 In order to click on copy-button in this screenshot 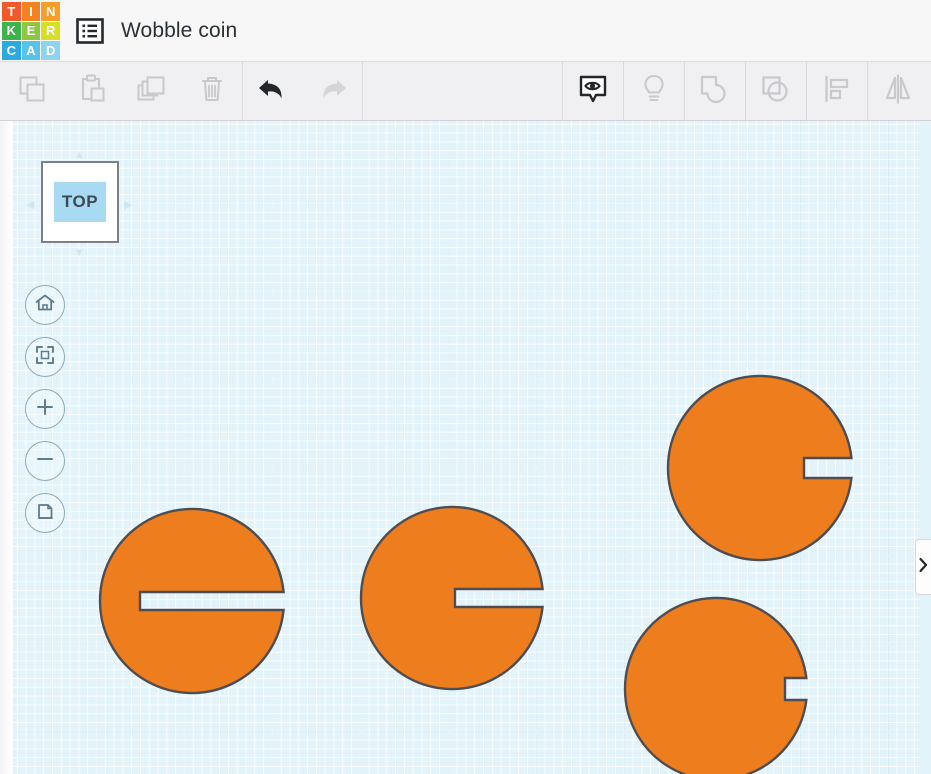, I will do `click(32, 91)`.